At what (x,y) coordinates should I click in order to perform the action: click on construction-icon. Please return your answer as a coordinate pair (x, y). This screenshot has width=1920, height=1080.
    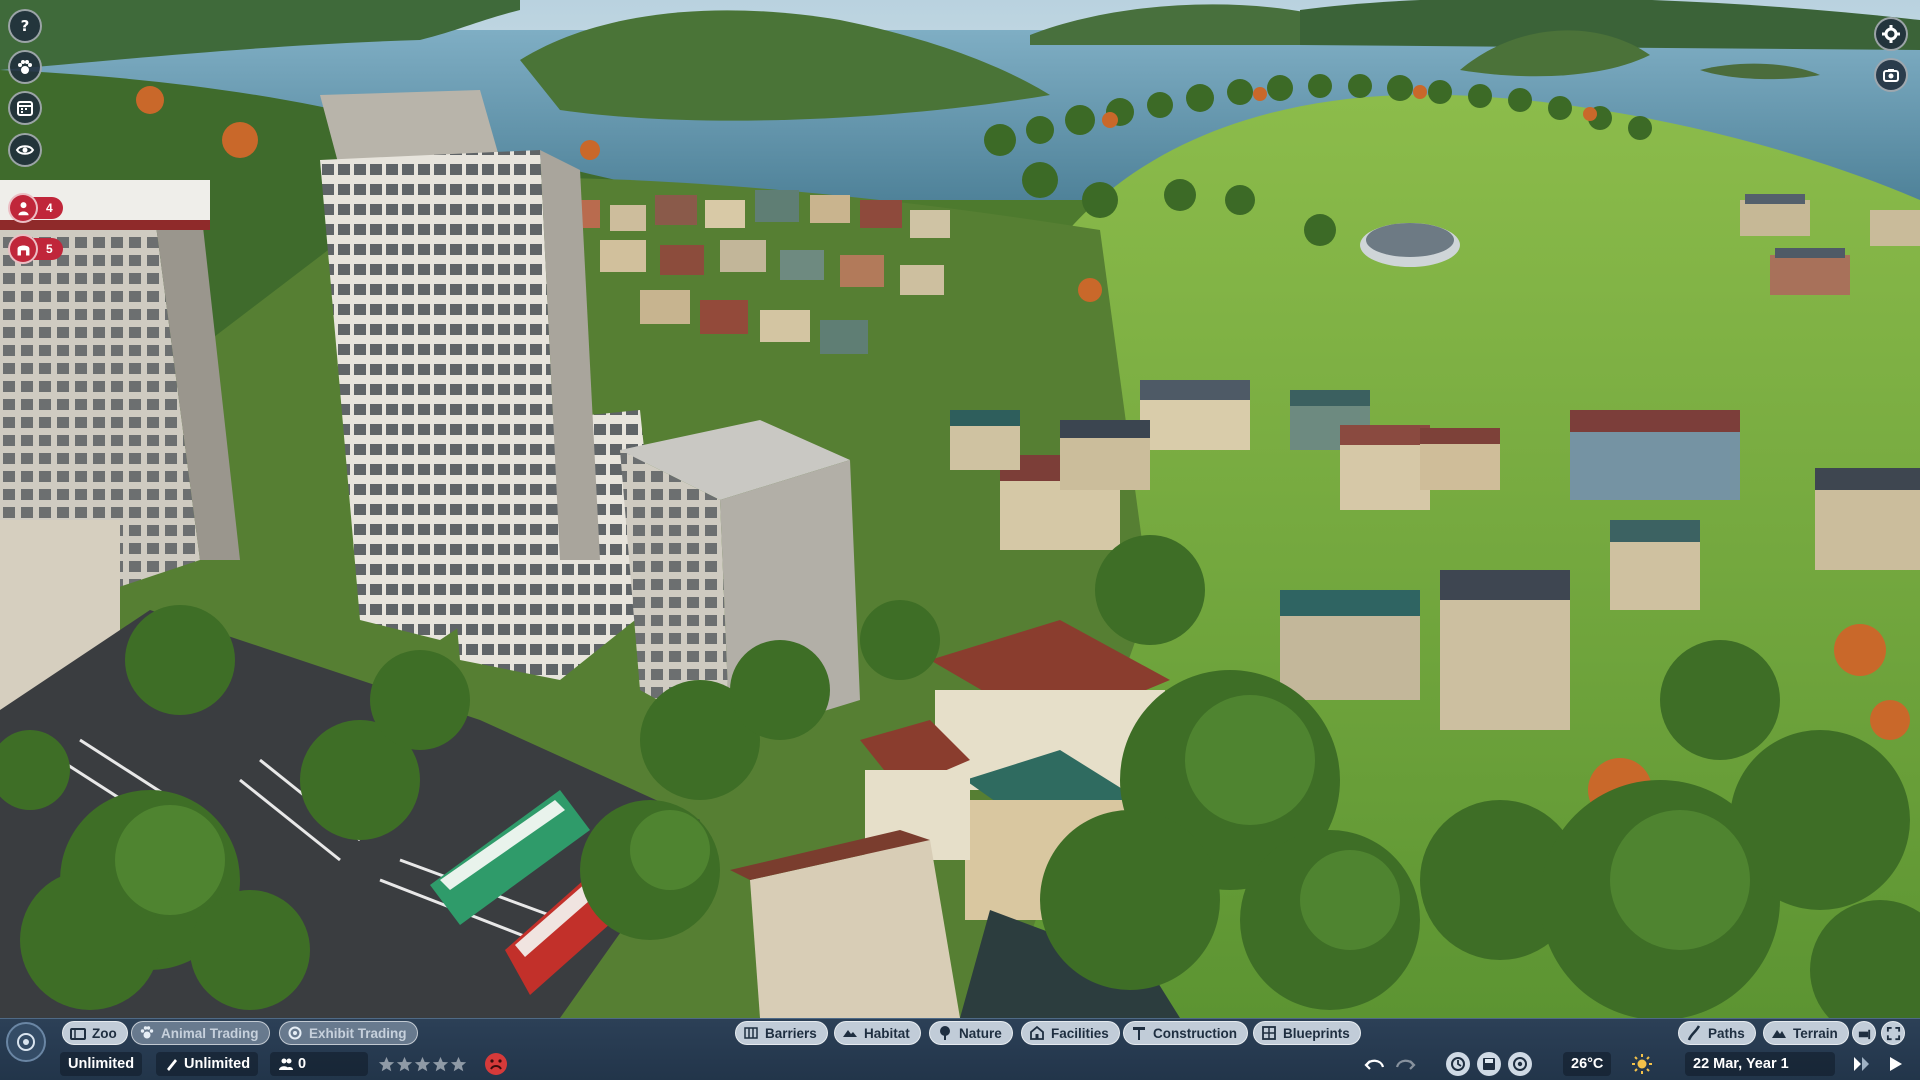
    Looking at the image, I should click on (1139, 1033).